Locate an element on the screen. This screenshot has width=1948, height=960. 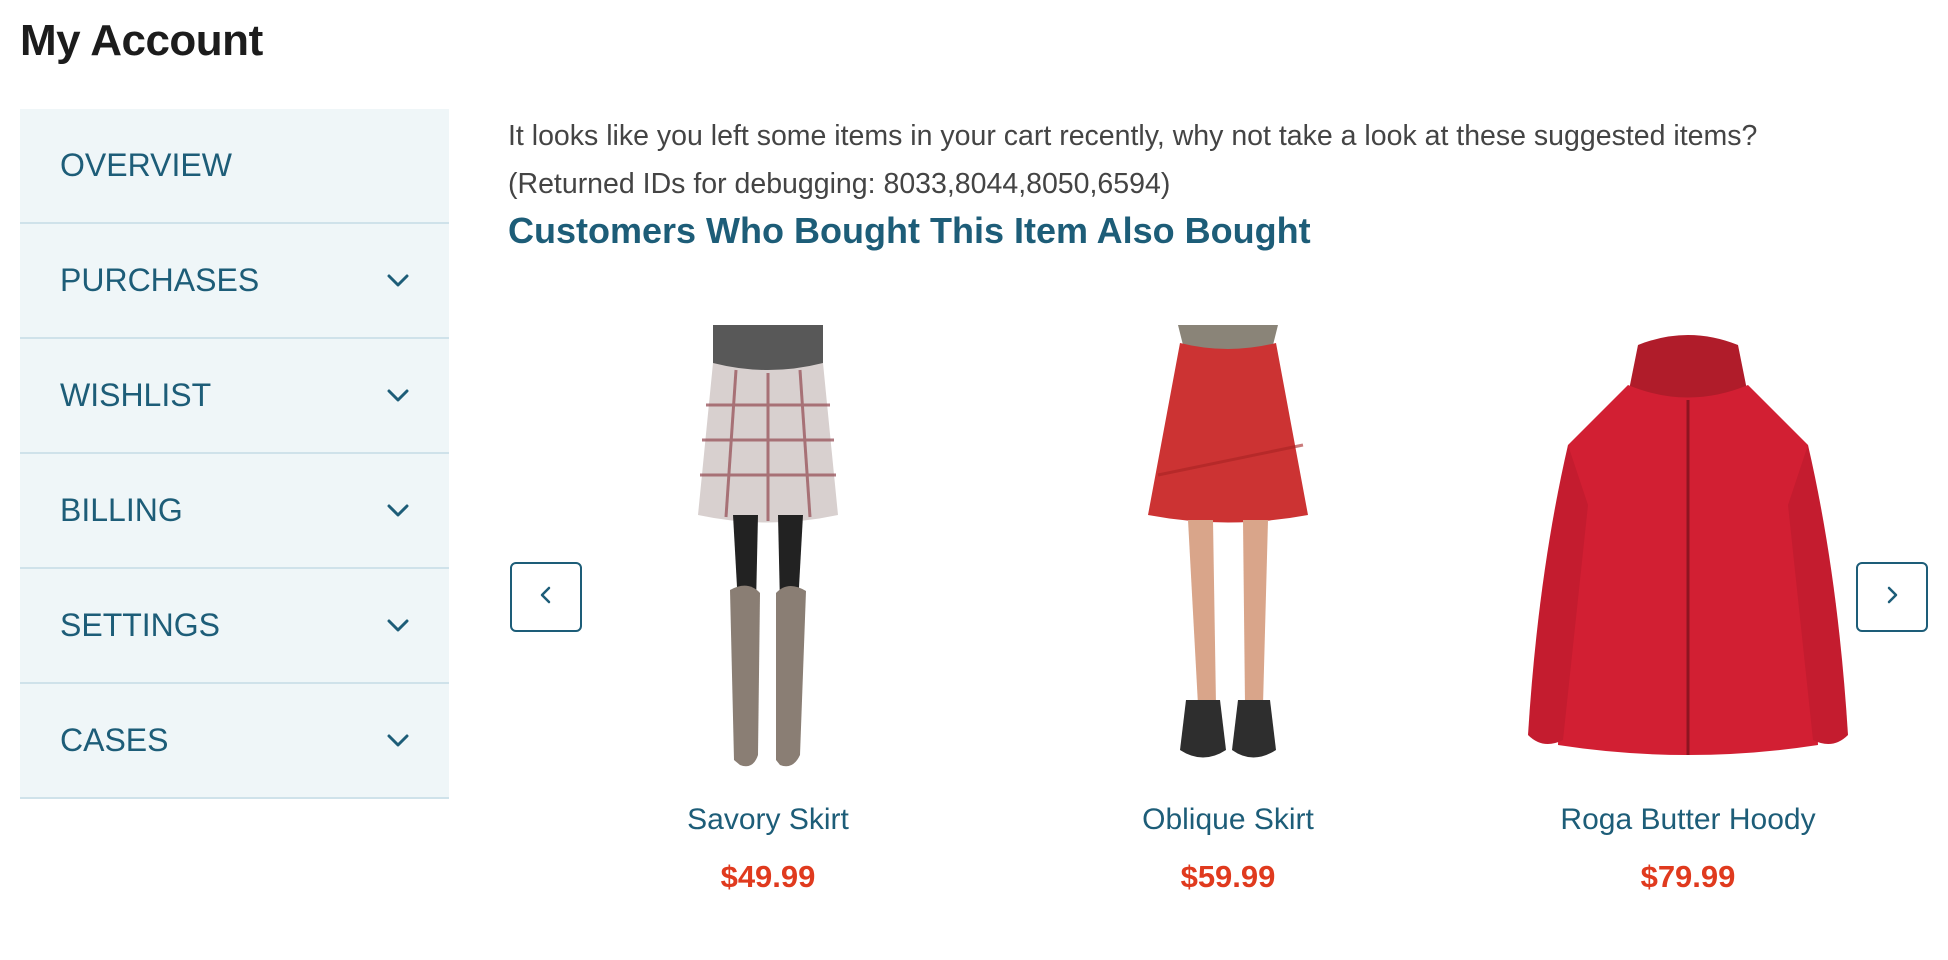
product-card: Roga Butter Hoody $79.99 is located at coordinates (1688, 610).